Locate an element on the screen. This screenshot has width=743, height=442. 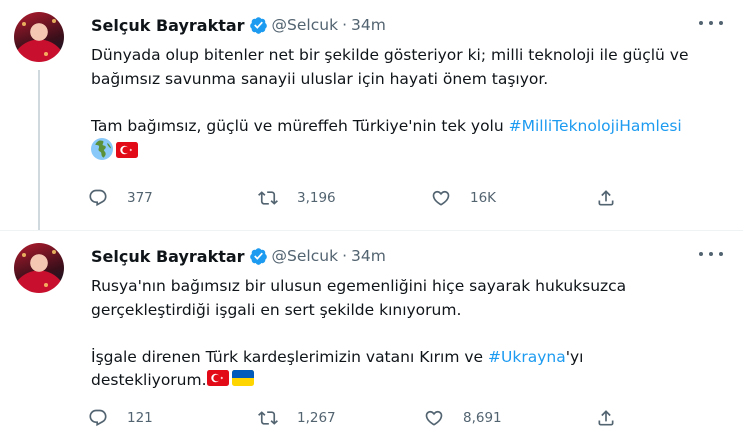
tweet-actions: 377 3,196 16K is located at coordinates (408, 198).